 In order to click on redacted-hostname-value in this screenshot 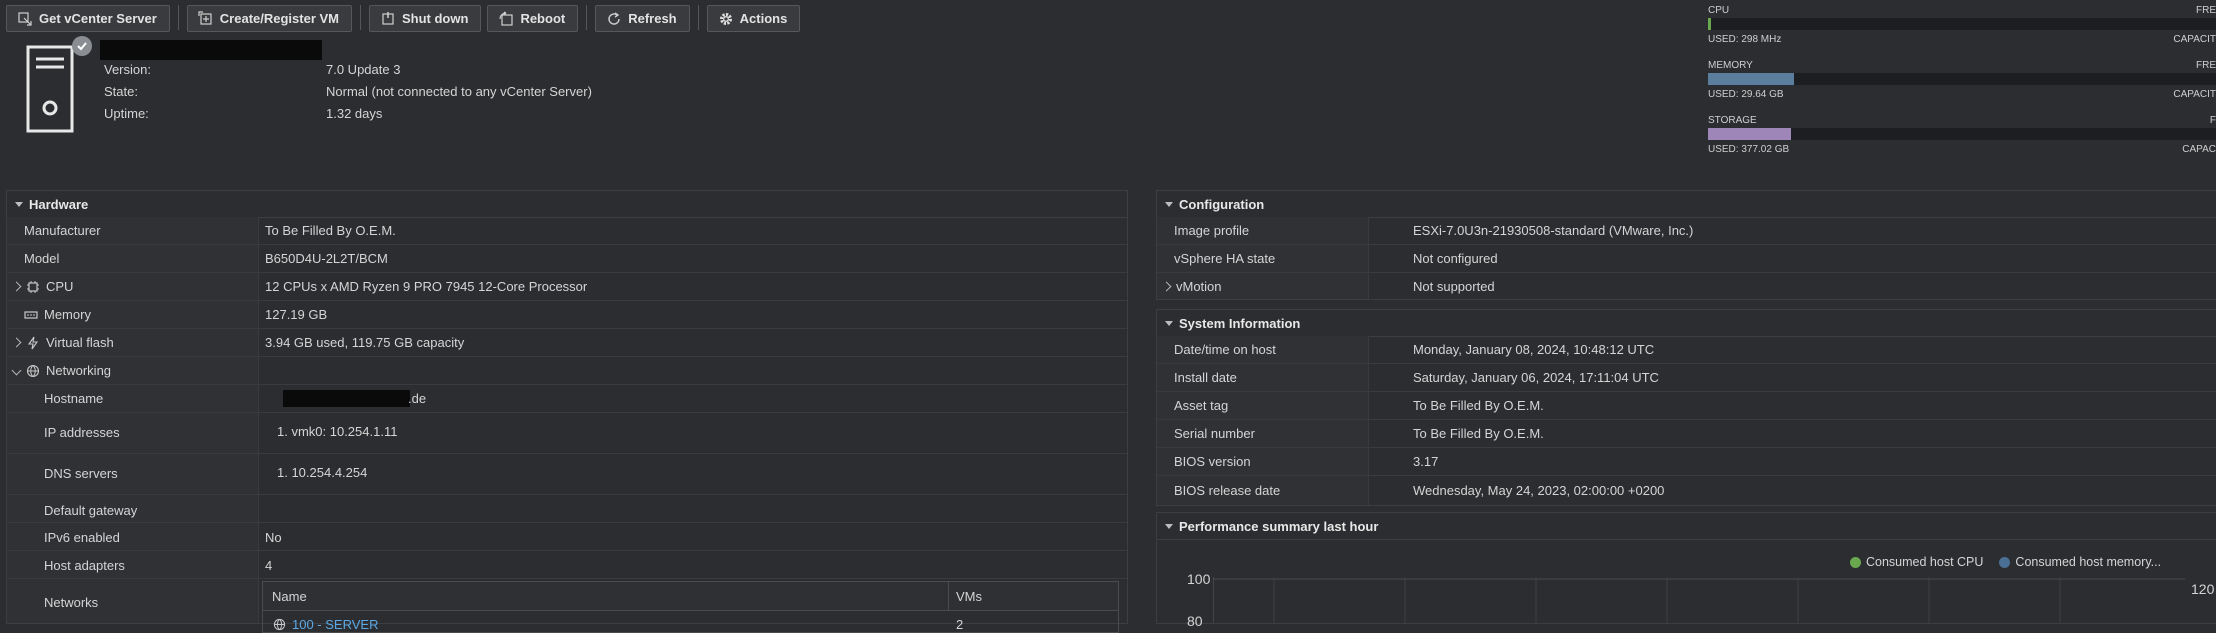, I will do `click(346, 398)`.